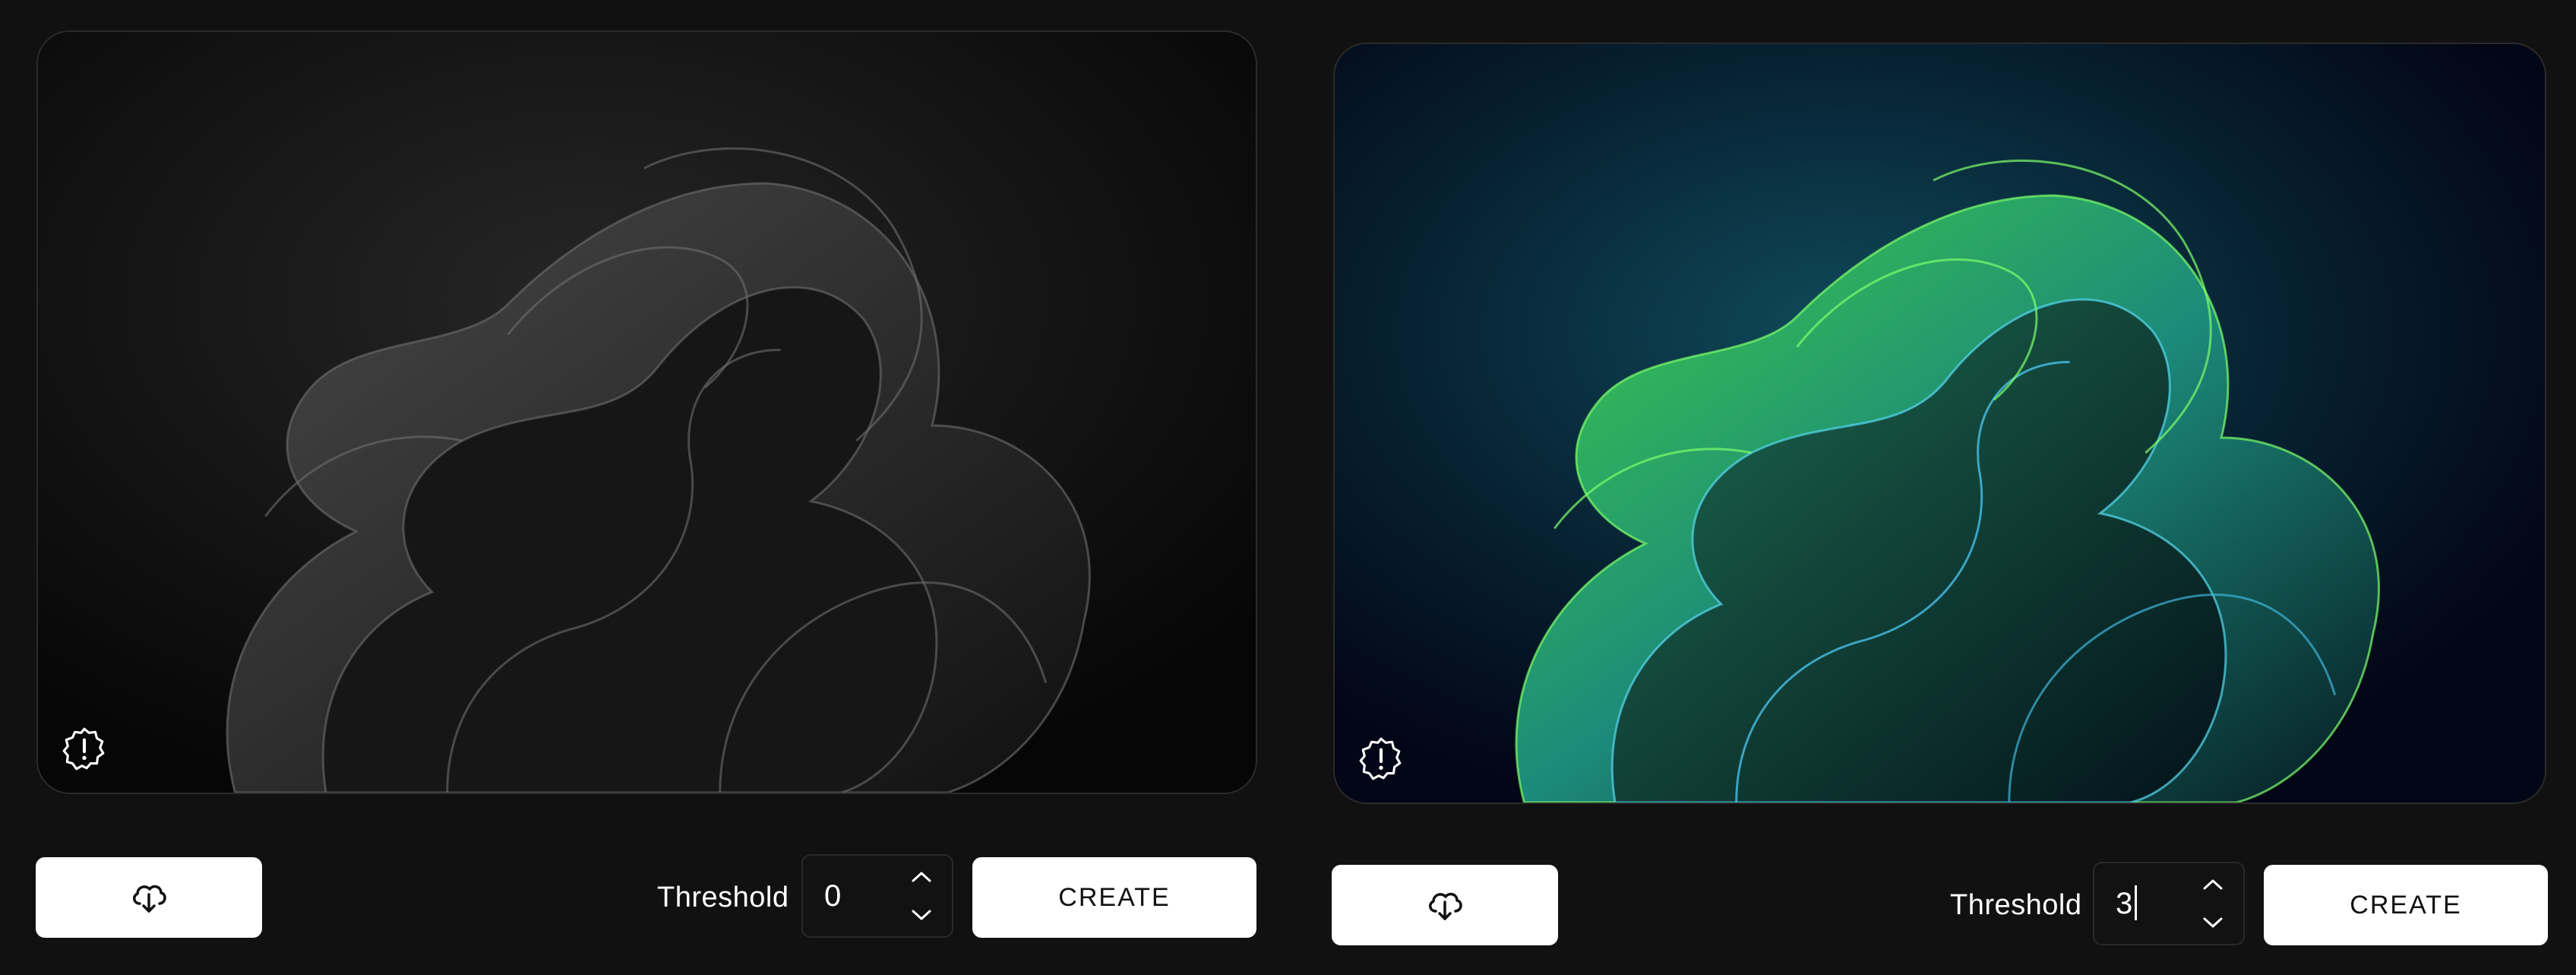  What do you see at coordinates (2127, 903) in the screenshot?
I see `threshold-value: 3` at bounding box center [2127, 903].